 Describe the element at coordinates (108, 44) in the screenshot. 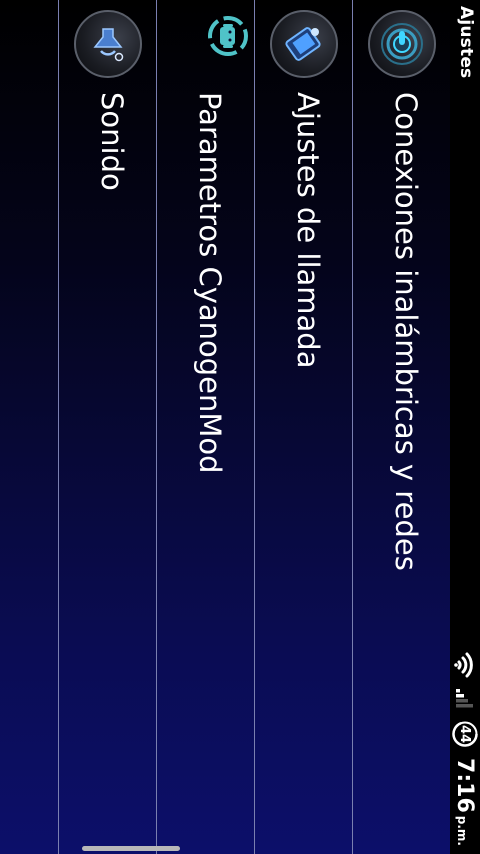

I see `sound-icon` at that location.